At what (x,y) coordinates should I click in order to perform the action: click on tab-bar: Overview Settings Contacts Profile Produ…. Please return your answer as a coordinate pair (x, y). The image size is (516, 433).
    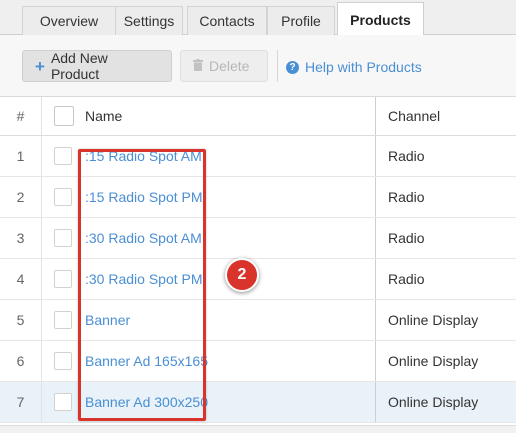
    Looking at the image, I should click on (258, 18).